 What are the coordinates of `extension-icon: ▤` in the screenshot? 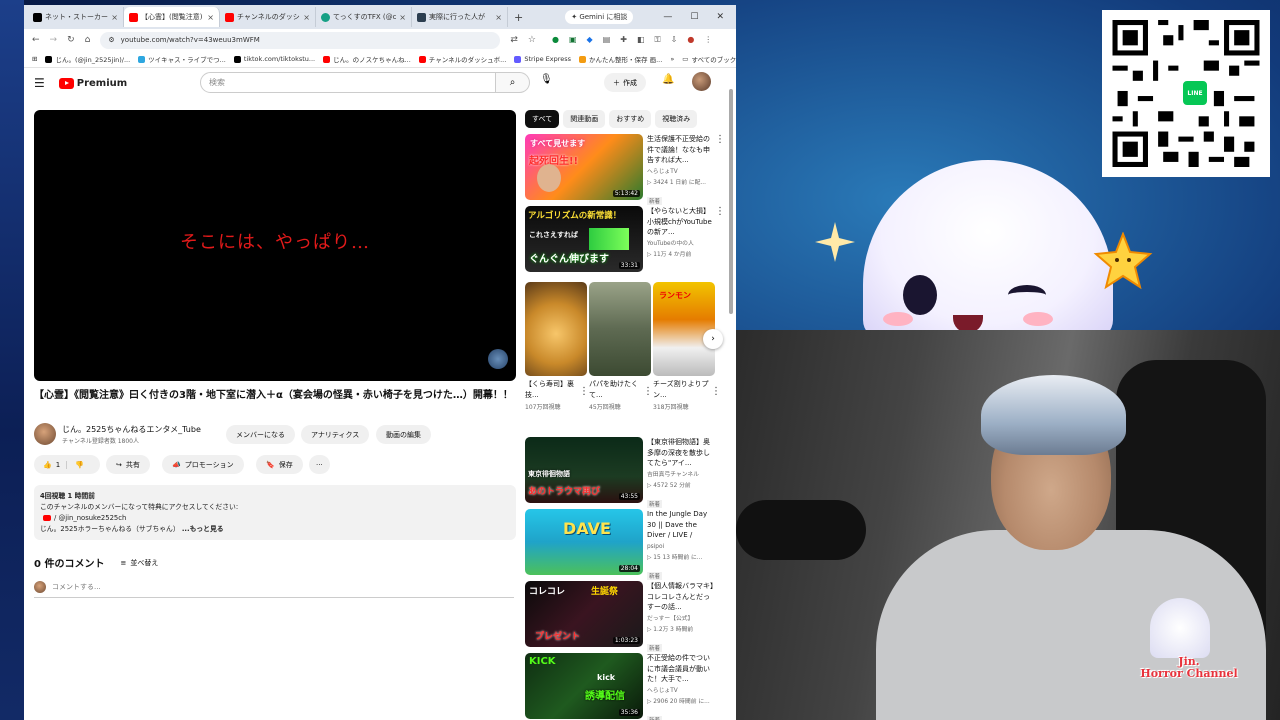 It's located at (607, 40).